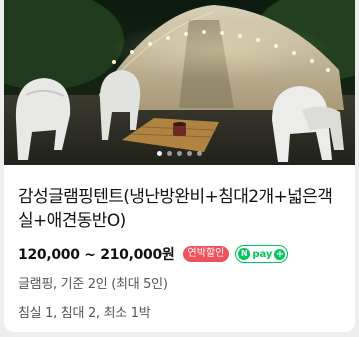  I want to click on price-range: 120,000 ~ 210,000원, so click(96, 255).